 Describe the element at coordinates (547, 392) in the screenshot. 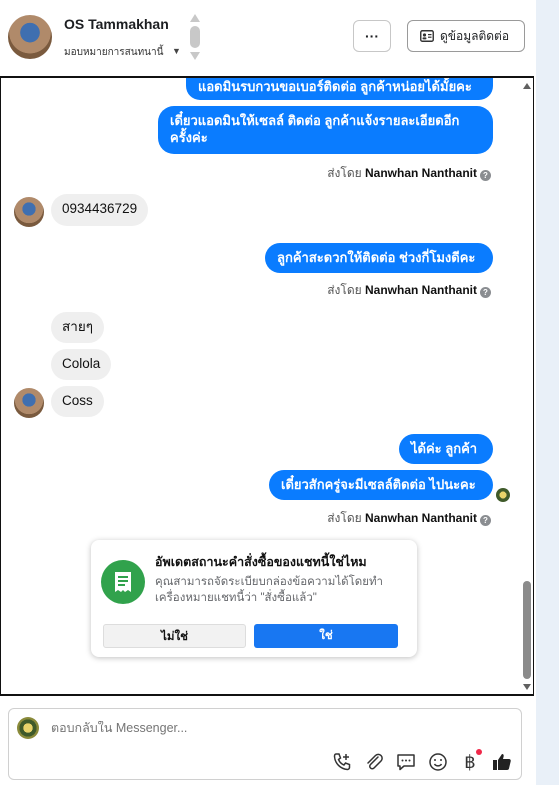

I see `side-panel-edge` at that location.